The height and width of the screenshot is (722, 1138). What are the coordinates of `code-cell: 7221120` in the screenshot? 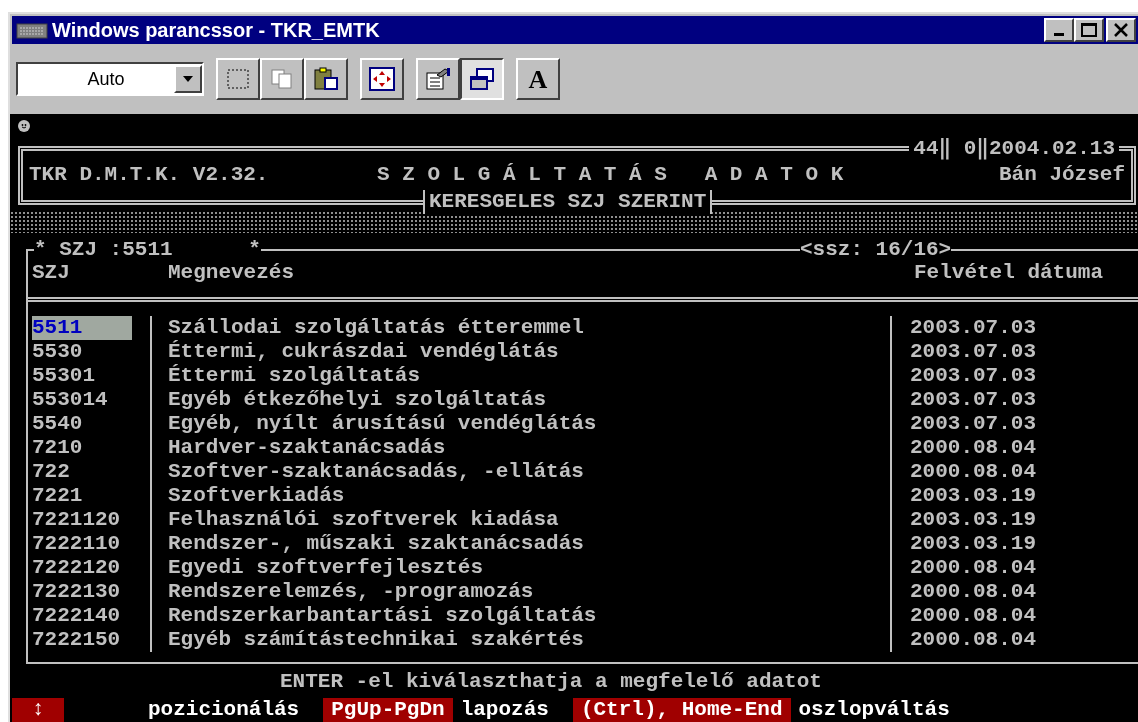 It's located at (82, 519).